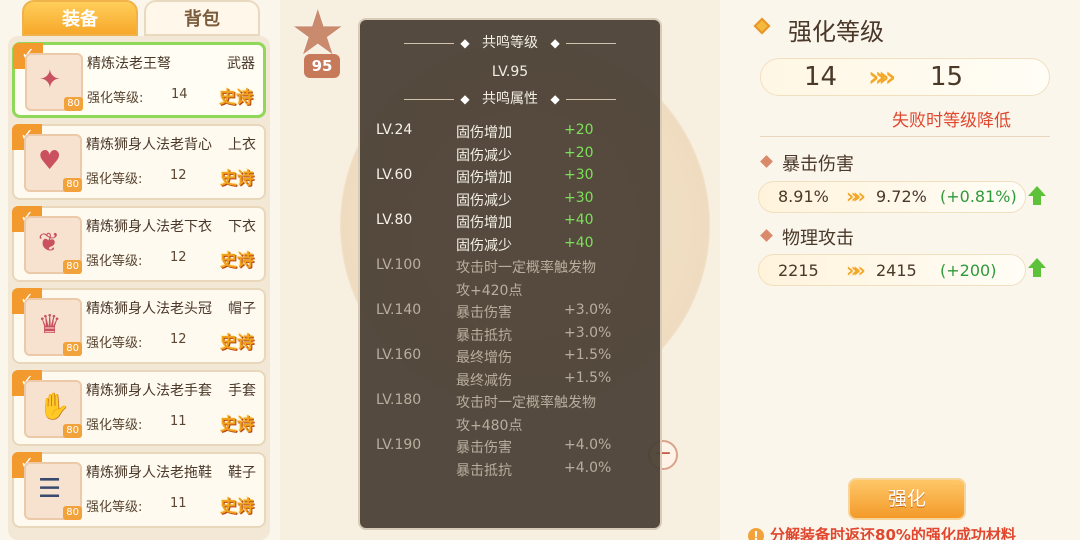 The width and height of the screenshot is (1080, 540). I want to click on attribute-value: +3.0%, so click(588, 332).